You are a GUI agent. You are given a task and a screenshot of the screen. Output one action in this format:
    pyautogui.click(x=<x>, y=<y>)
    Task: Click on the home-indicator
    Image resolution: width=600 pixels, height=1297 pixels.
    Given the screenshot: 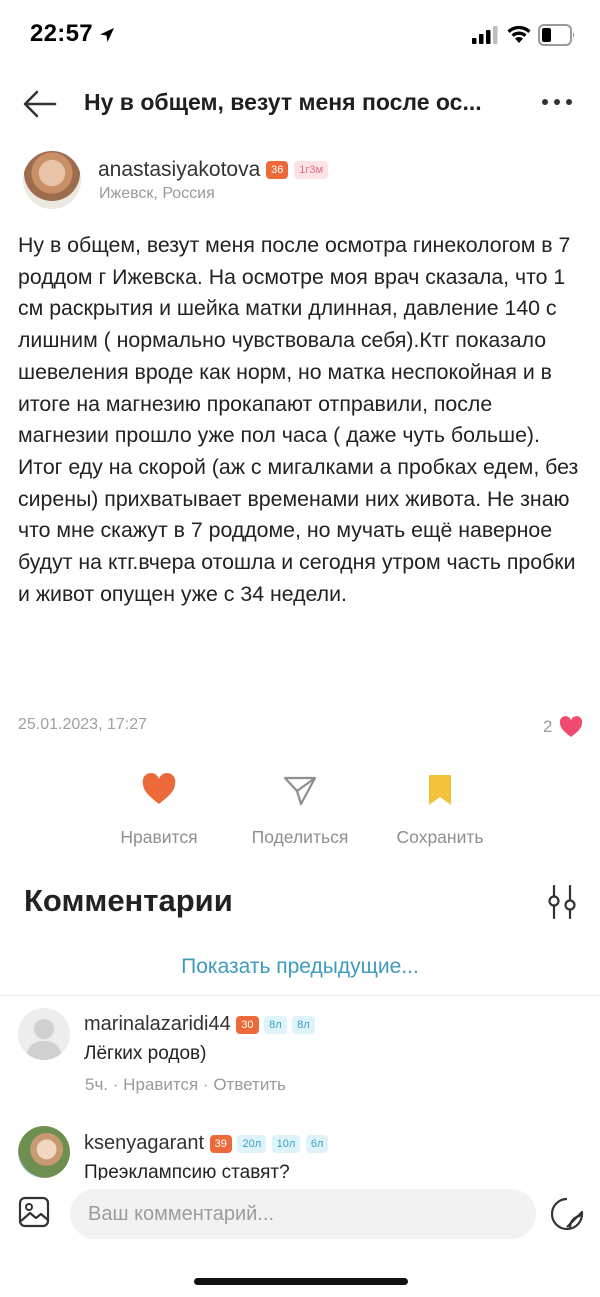 What is the action you would take?
    pyautogui.click(x=301, y=1281)
    